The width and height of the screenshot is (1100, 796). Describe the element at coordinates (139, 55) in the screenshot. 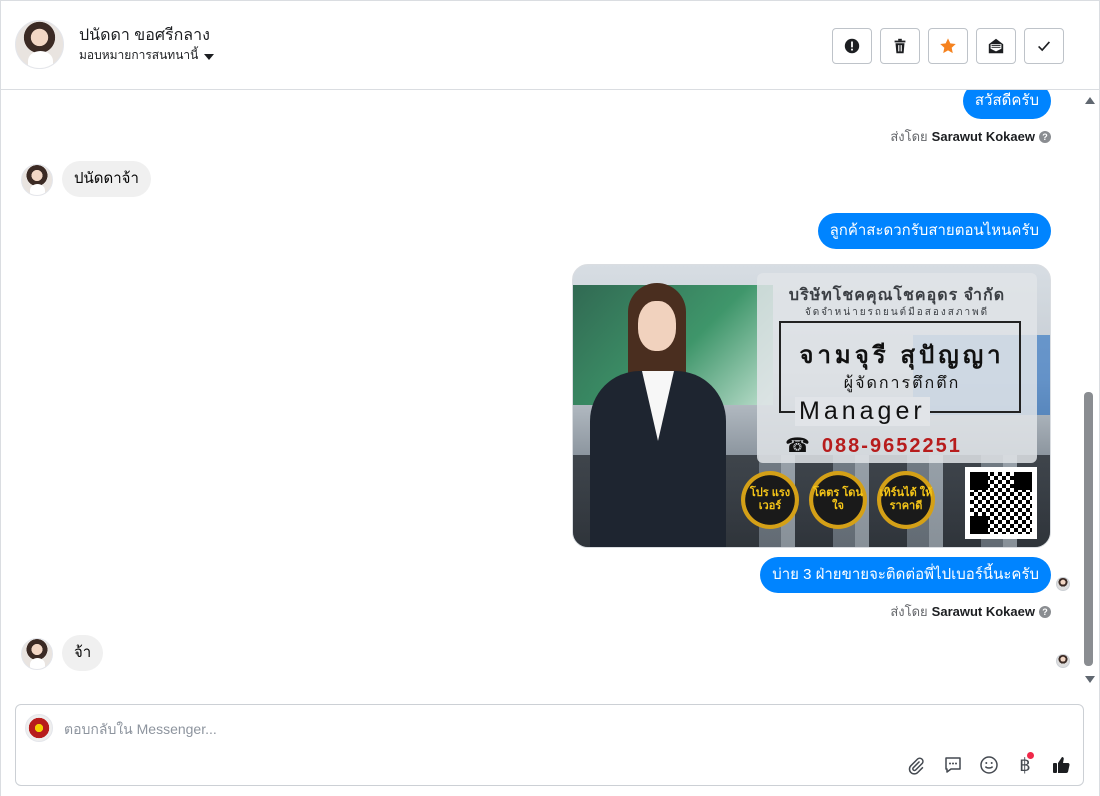

I see `assign-label: มอบหมายการสนทนานี้` at that location.